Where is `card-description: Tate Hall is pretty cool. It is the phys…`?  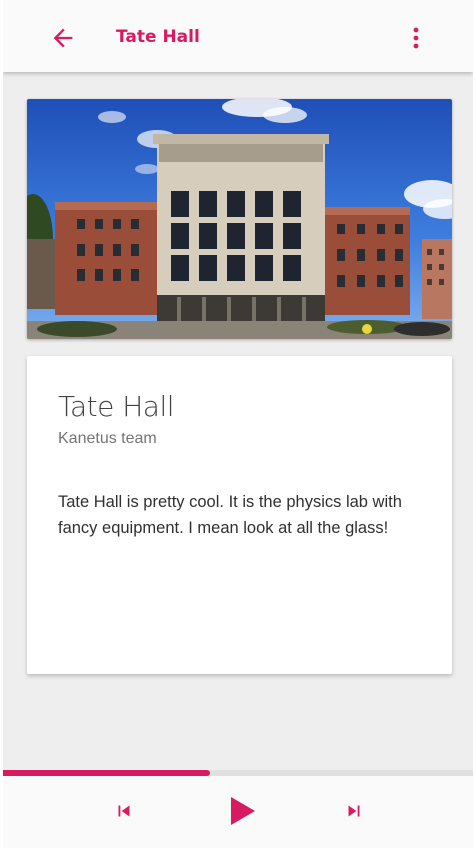 card-description: Tate Hall is pretty cool. It is the phys… is located at coordinates (230, 515).